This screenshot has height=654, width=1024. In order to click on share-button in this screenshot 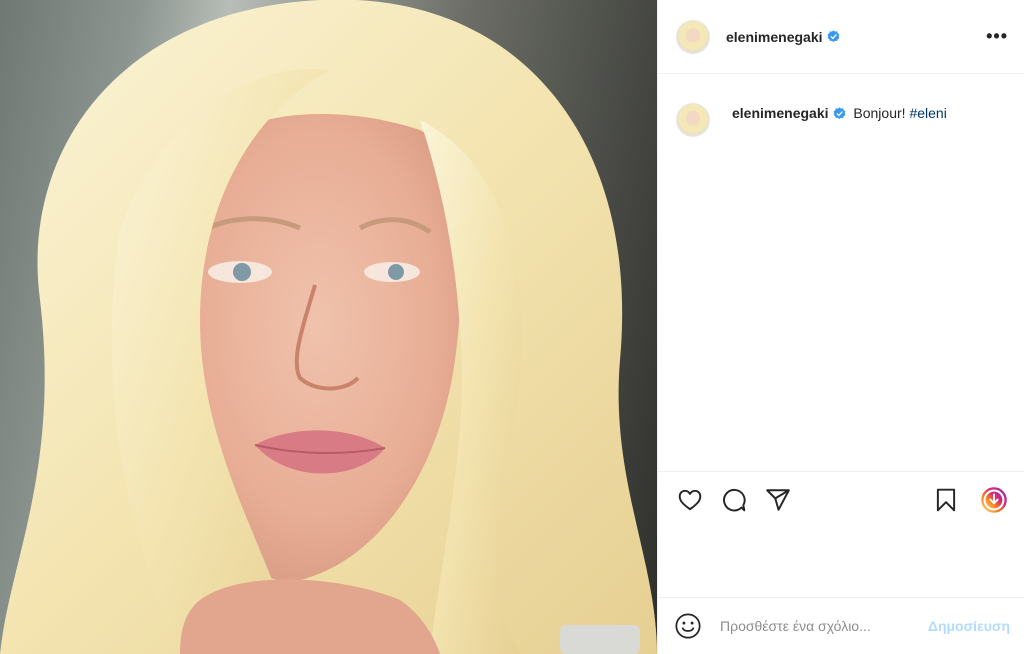, I will do `click(778, 500)`.